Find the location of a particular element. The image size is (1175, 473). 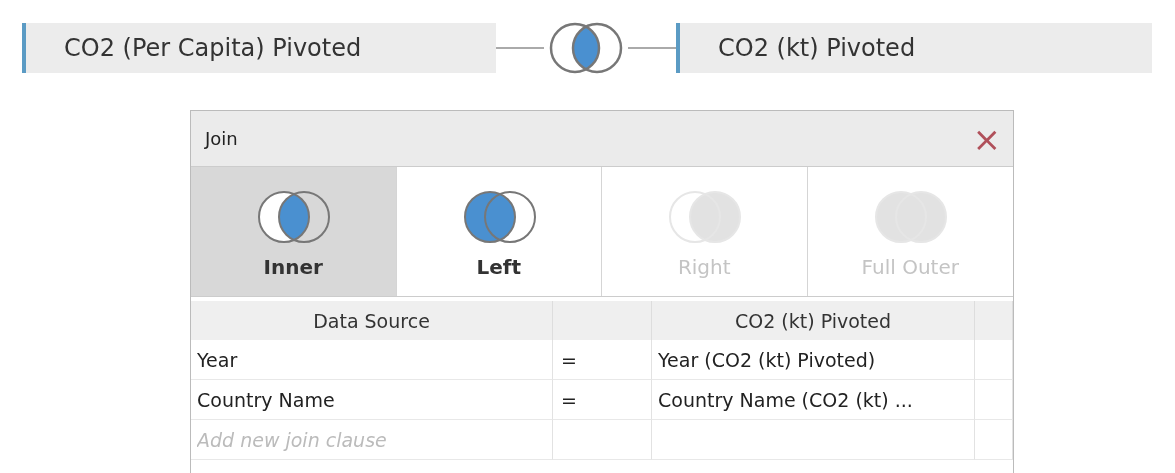

table-cell: Year is located at coordinates (372, 360).